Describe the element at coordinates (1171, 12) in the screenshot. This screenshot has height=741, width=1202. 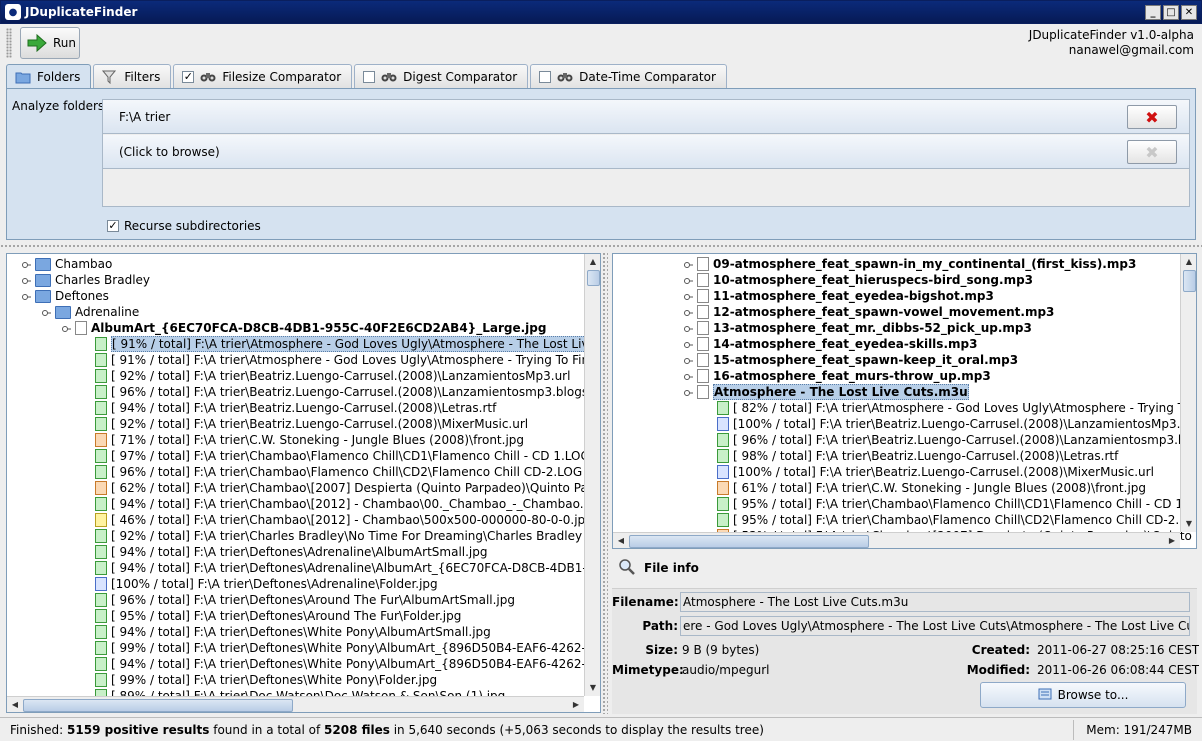
I see `maximize-icon: □` at that location.